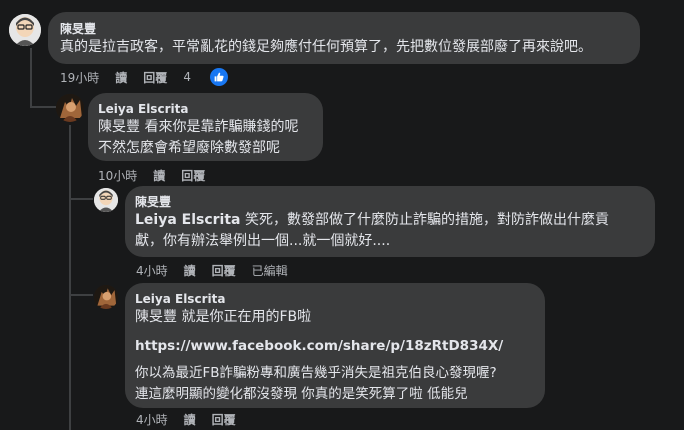 Image resolution: width=684 pixels, height=430 pixels. I want to click on reaction-count-number: 4, so click(187, 77).